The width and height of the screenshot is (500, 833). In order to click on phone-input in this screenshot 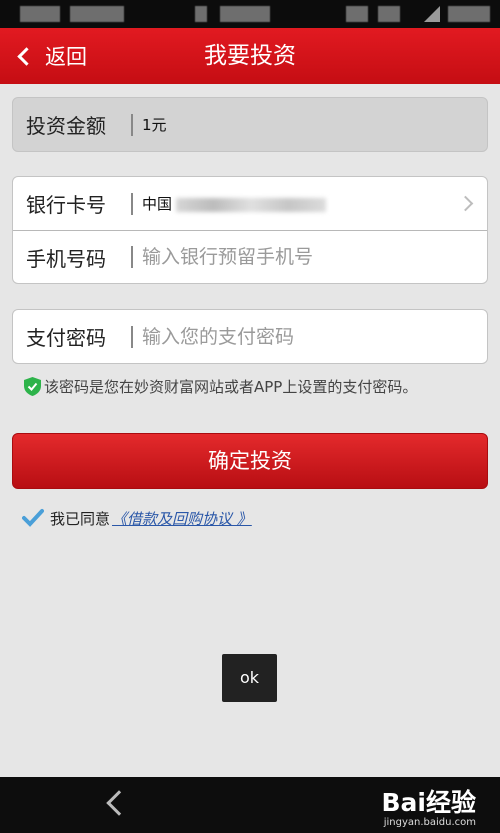, I will do `click(292, 257)`.